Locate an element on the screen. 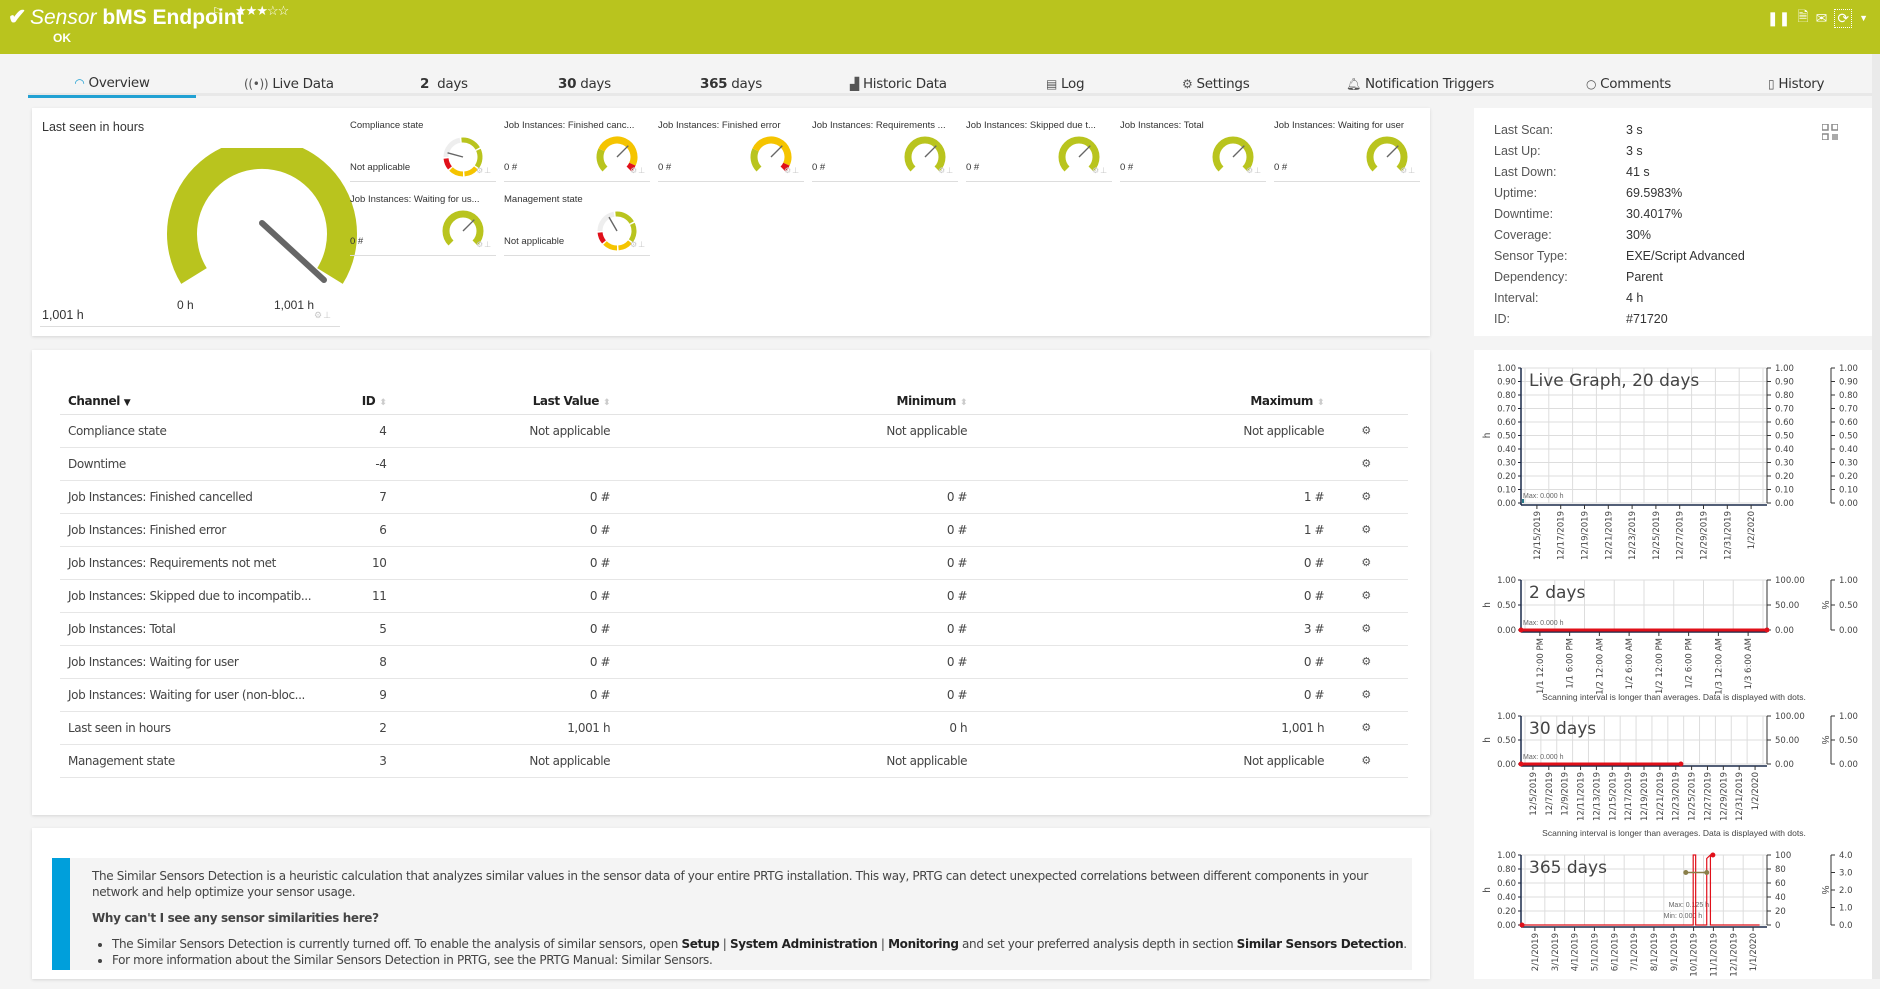 This screenshot has height=989, width=1880. cell-channel: Job Instances: Requirements not met is located at coordinates (209, 563).